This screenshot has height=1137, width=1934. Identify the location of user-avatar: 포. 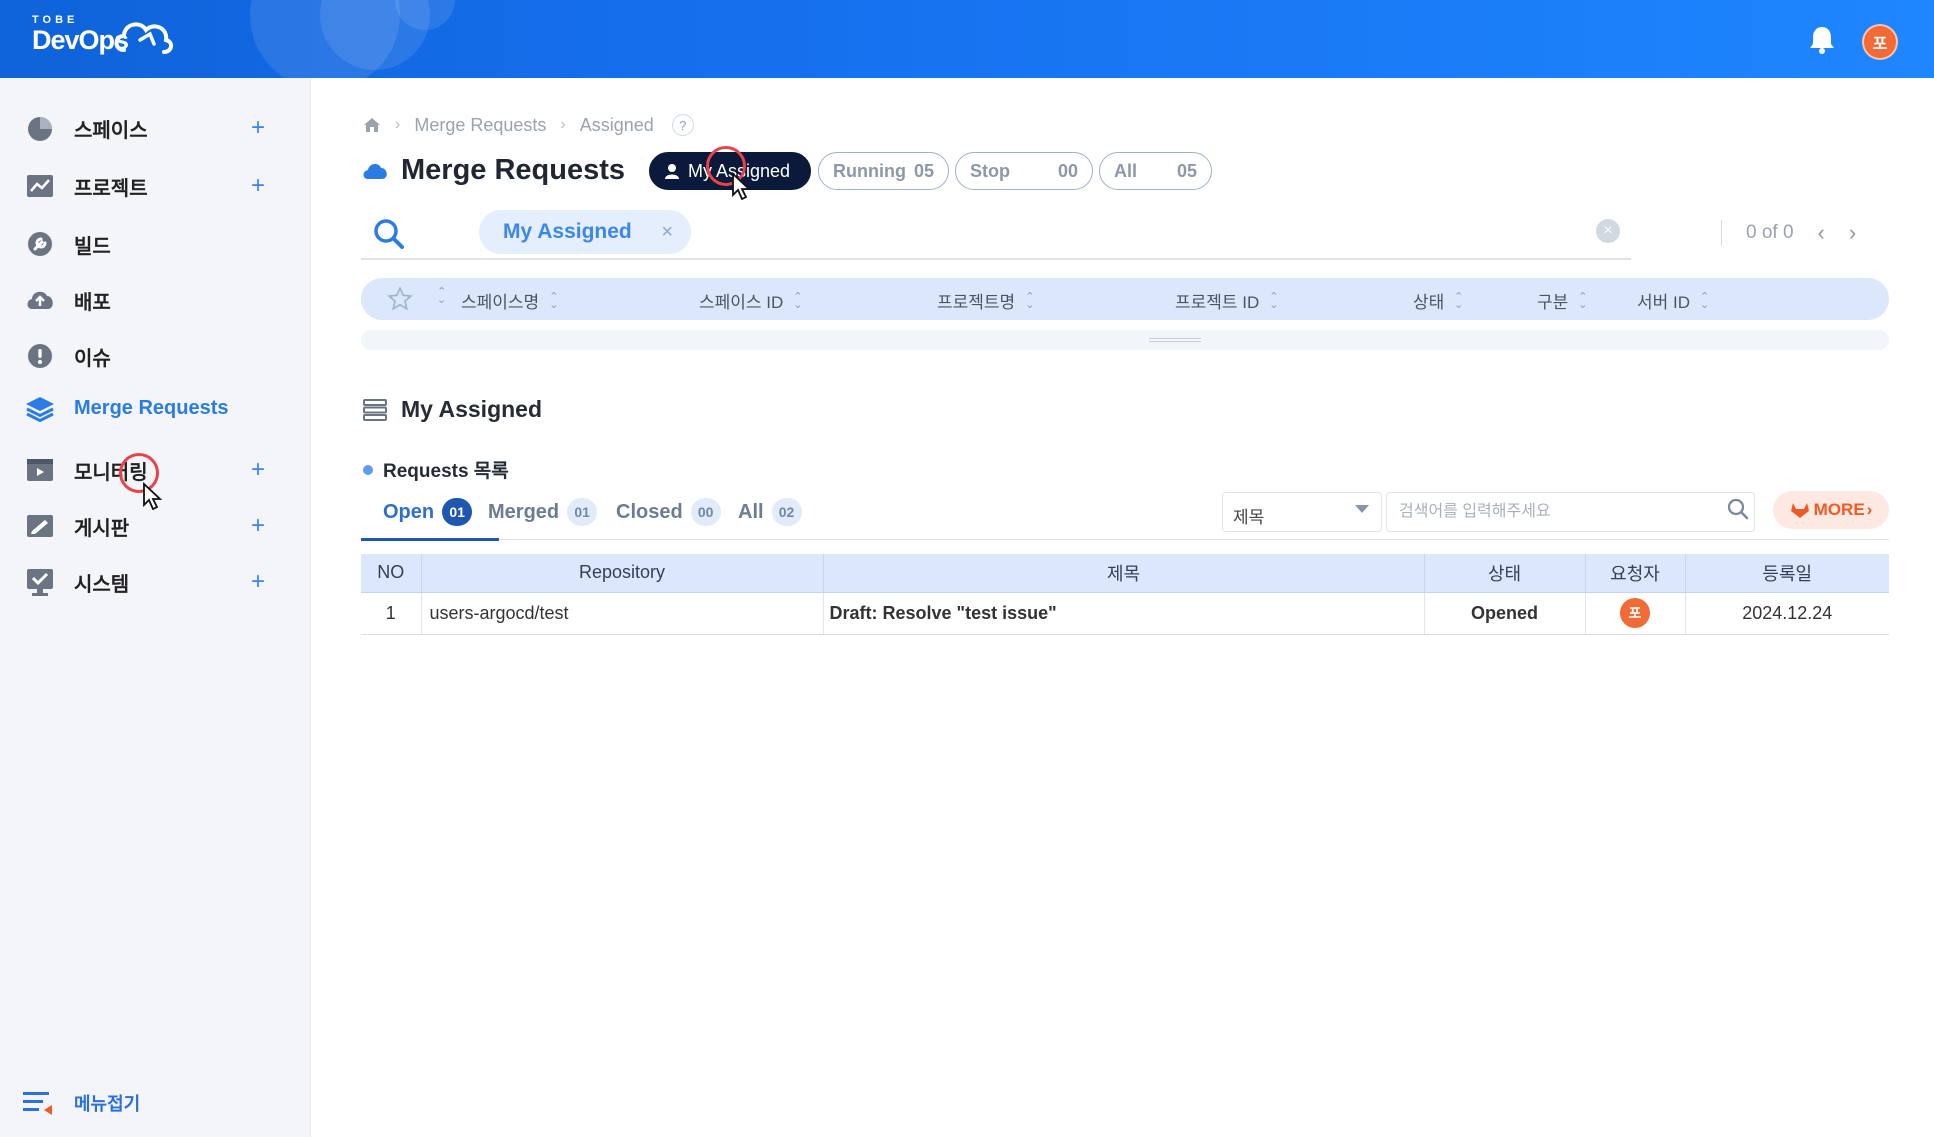
(1880, 42).